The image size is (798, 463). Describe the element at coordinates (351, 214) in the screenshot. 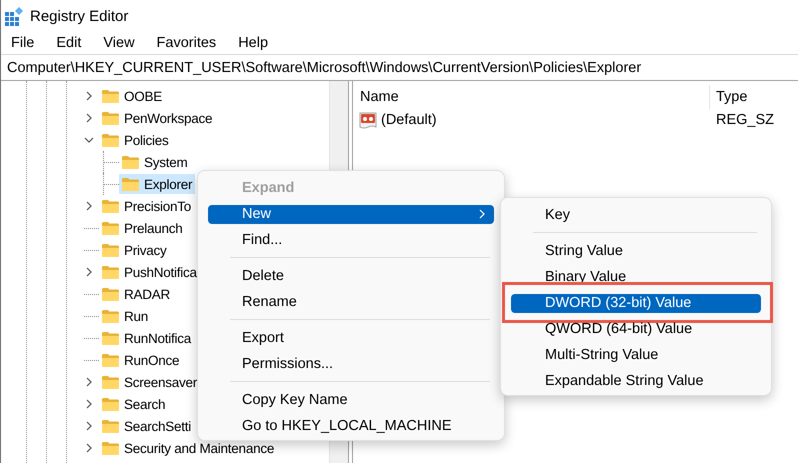

I see `menu-item: New` at that location.